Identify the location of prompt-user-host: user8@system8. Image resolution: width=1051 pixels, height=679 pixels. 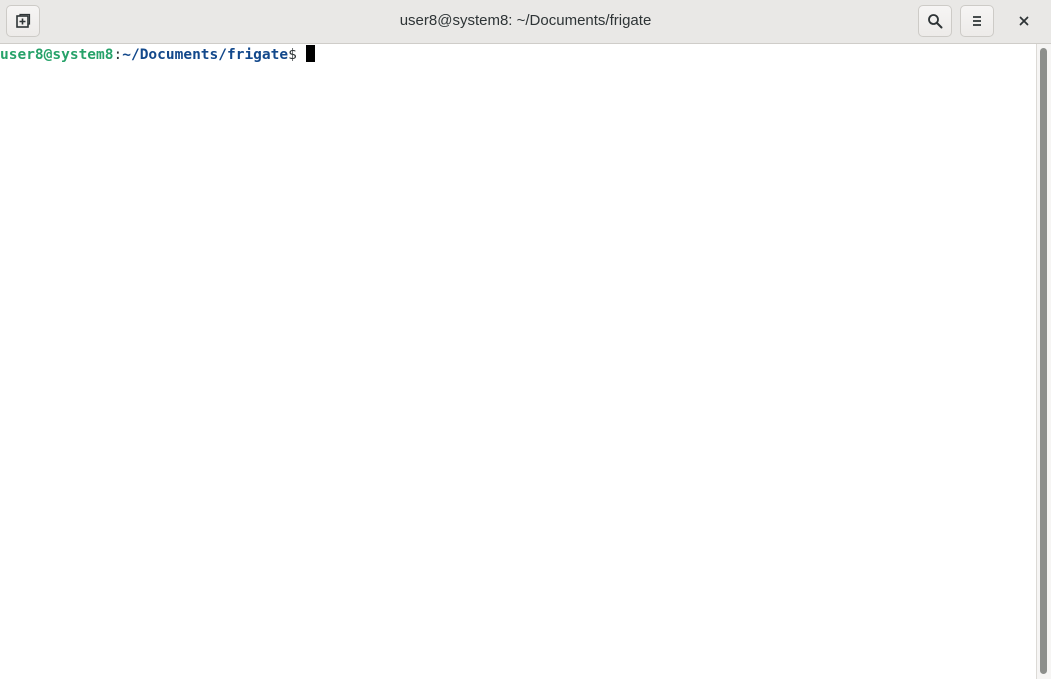
(57, 55).